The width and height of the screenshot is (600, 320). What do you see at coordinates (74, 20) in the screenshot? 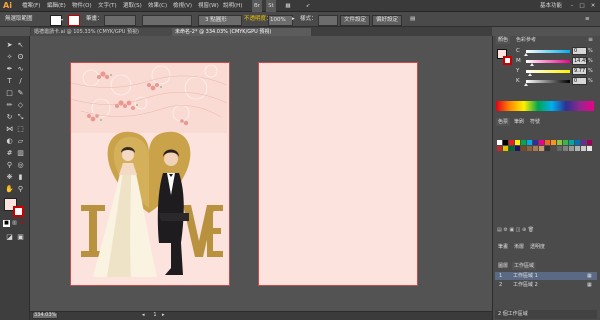
I see `stroke-swatch` at bounding box center [74, 20].